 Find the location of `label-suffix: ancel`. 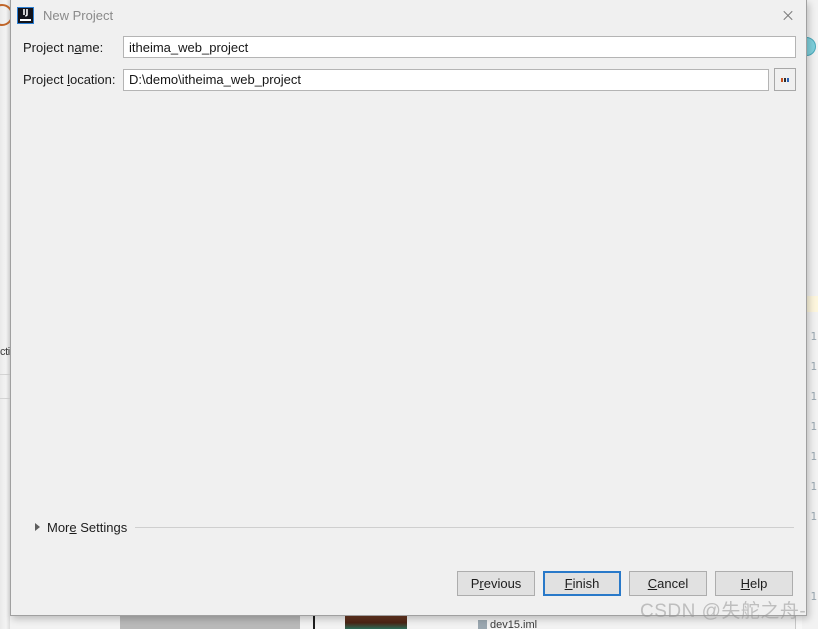

label-suffix: ancel is located at coordinates (673, 583).